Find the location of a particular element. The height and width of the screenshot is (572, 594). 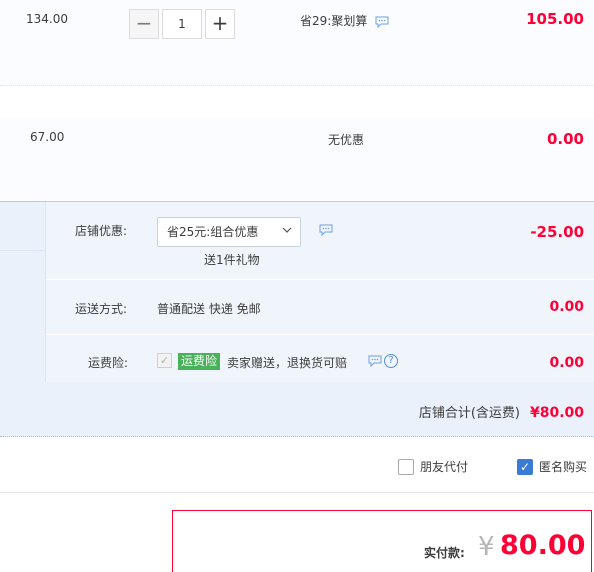

shop-coupon-select: 省25元:组合优惠 is located at coordinates (229, 232).